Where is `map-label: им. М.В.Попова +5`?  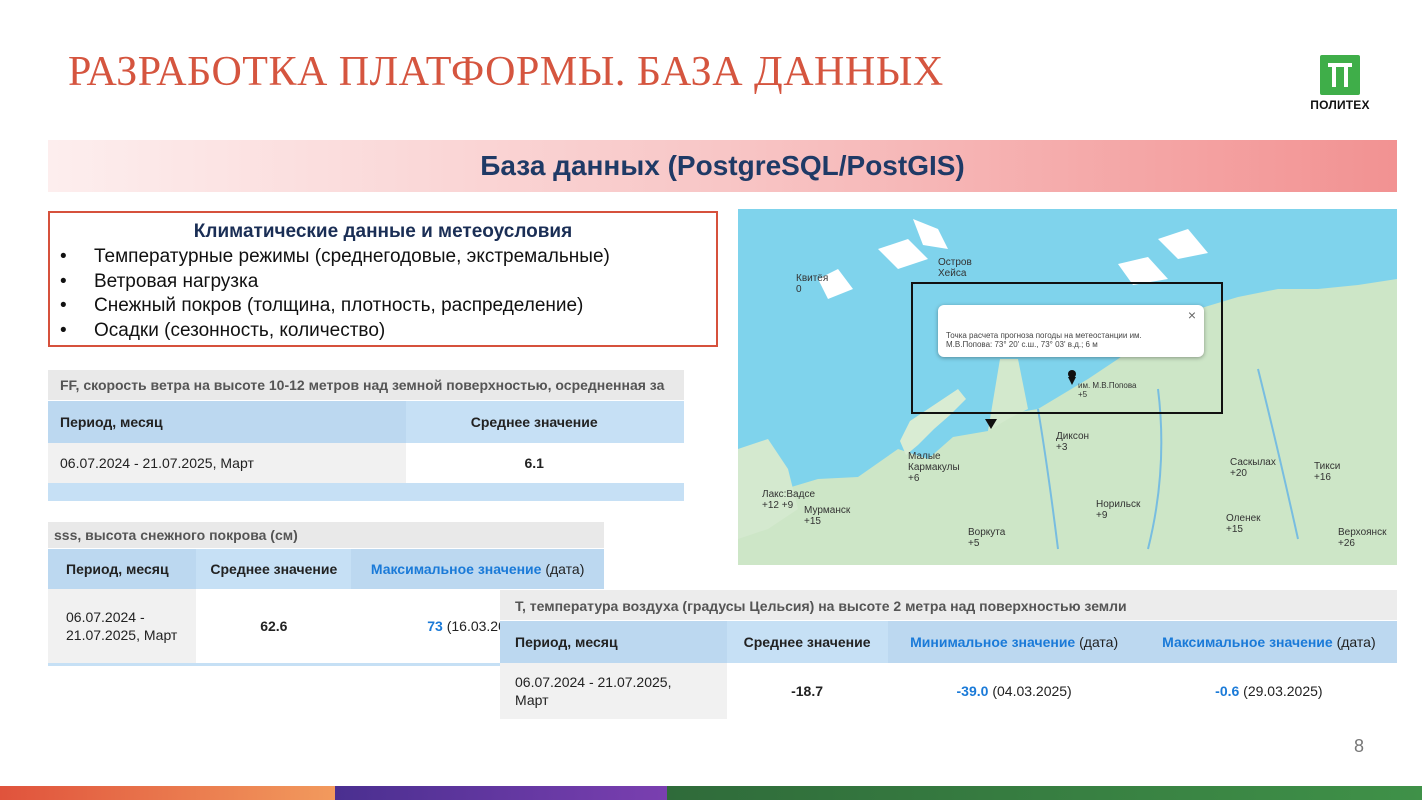 map-label: им. М.В.Попова +5 is located at coordinates (1107, 390).